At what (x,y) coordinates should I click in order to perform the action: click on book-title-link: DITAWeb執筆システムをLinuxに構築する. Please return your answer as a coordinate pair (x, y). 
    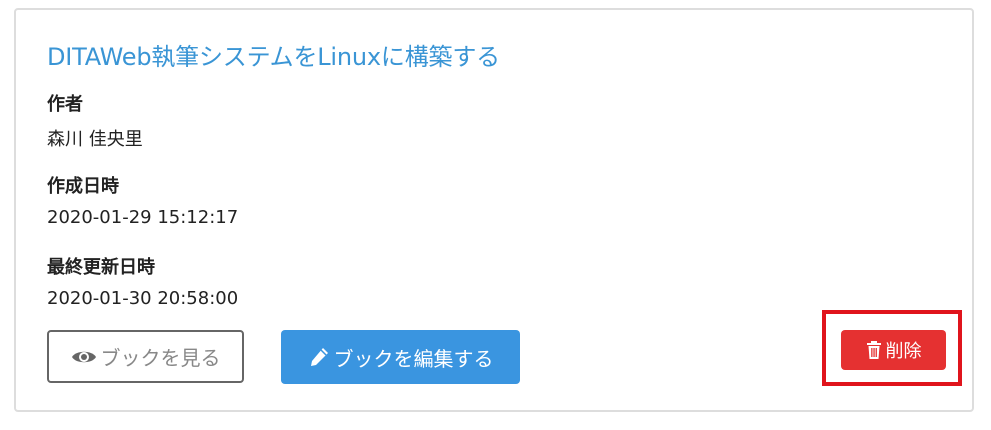
    Looking at the image, I should click on (273, 54).